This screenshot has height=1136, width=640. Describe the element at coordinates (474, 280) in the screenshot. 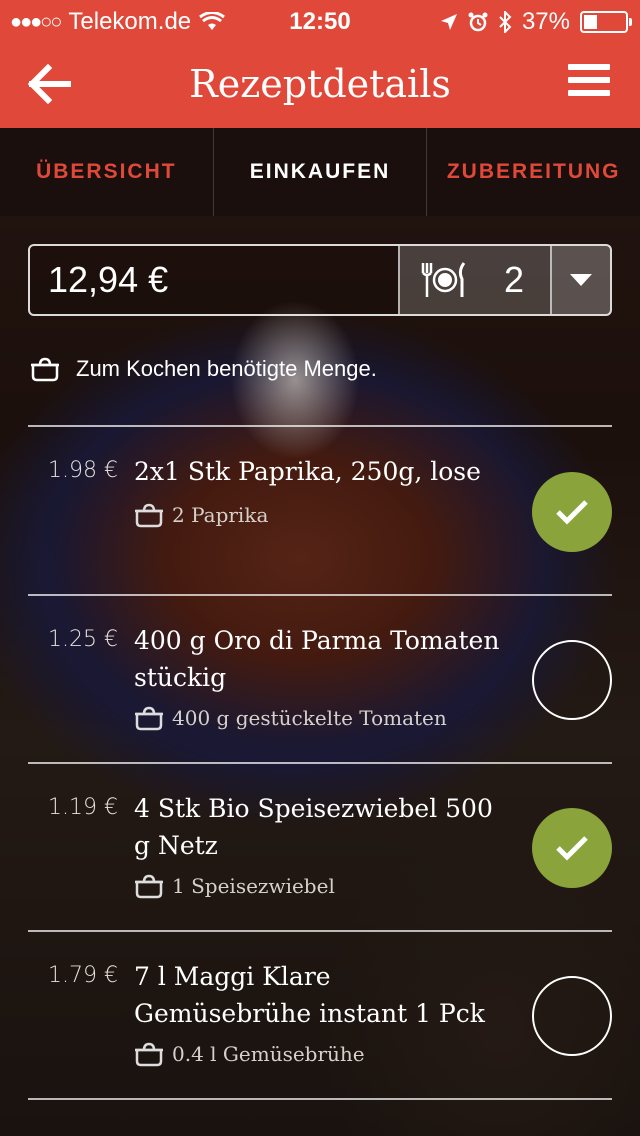

I see `servings-selector: 2` at that location.